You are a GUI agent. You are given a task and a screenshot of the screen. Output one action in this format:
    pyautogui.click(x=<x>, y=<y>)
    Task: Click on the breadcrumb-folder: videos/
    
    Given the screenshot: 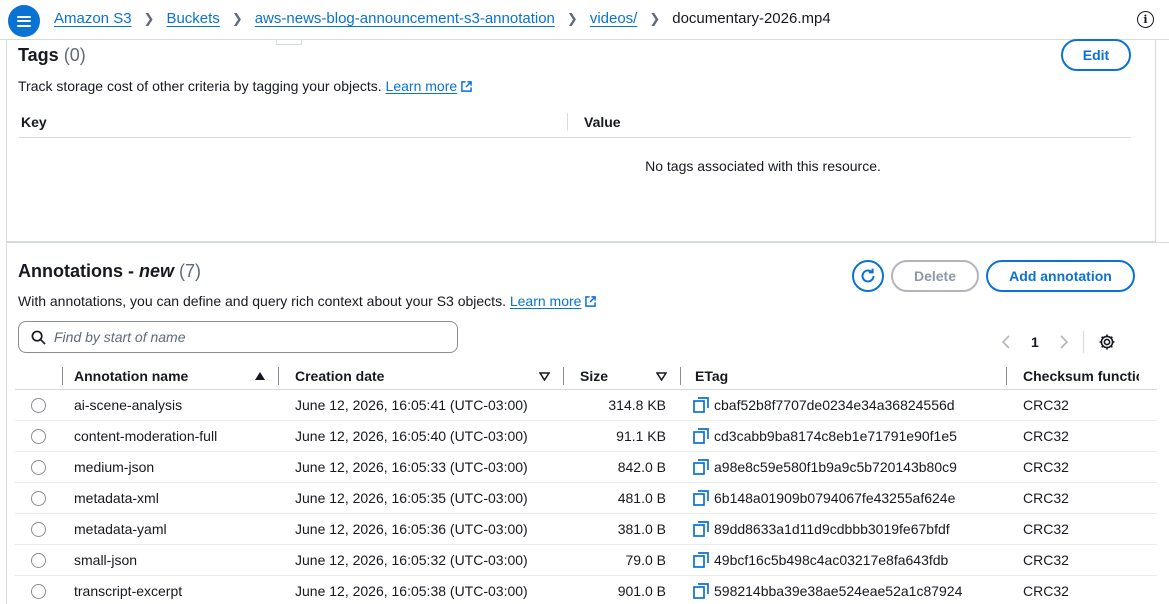 What is the action you would take?
    pyautogui.click(x=614, y=18)
    